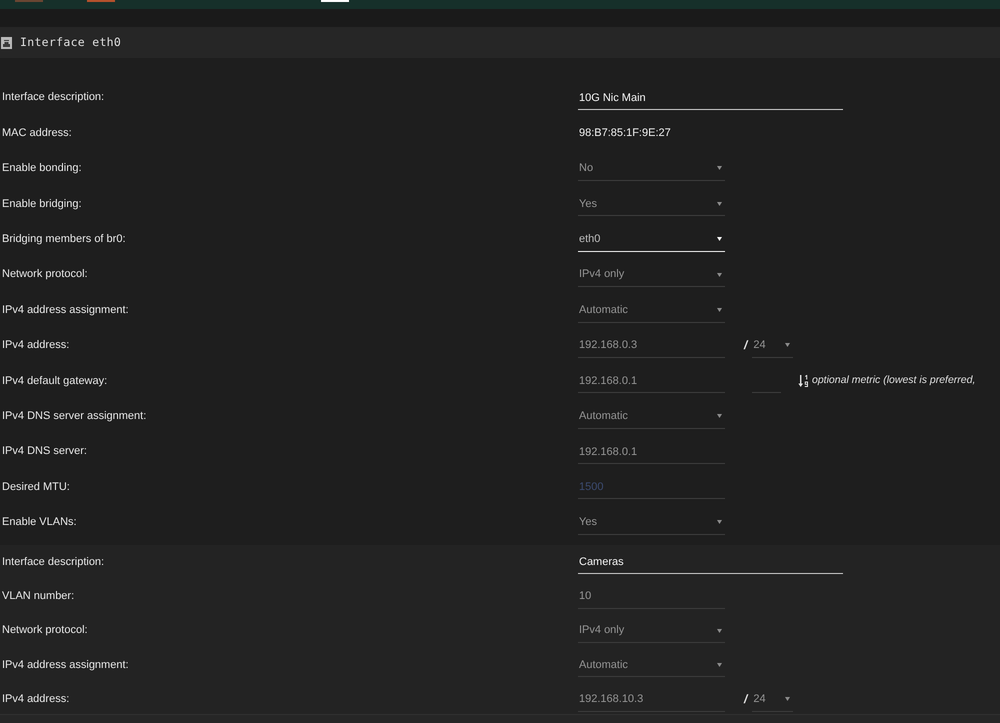 The image size is (1000, 723). Describe the element at coordinates (42, 168) in the screenshot. I see `field-label: Enable bonding:` at that location.